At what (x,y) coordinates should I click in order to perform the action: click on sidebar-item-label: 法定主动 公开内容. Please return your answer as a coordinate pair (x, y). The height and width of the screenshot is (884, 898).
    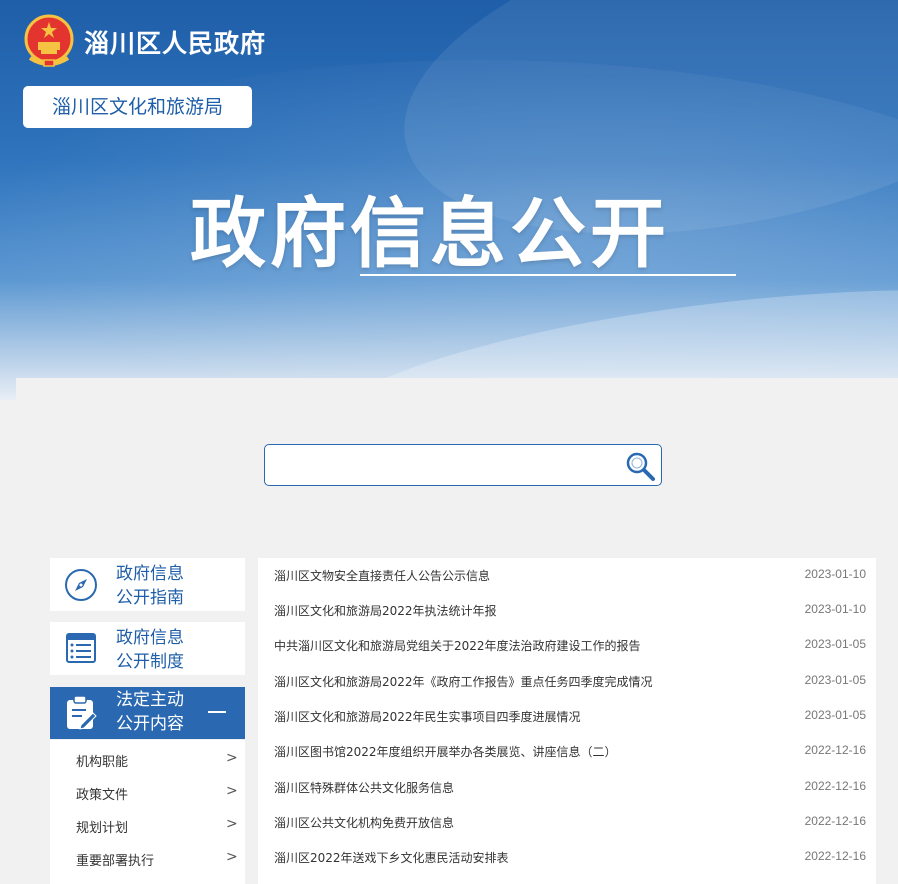
    Looking at the image, I should click on (150, 712).